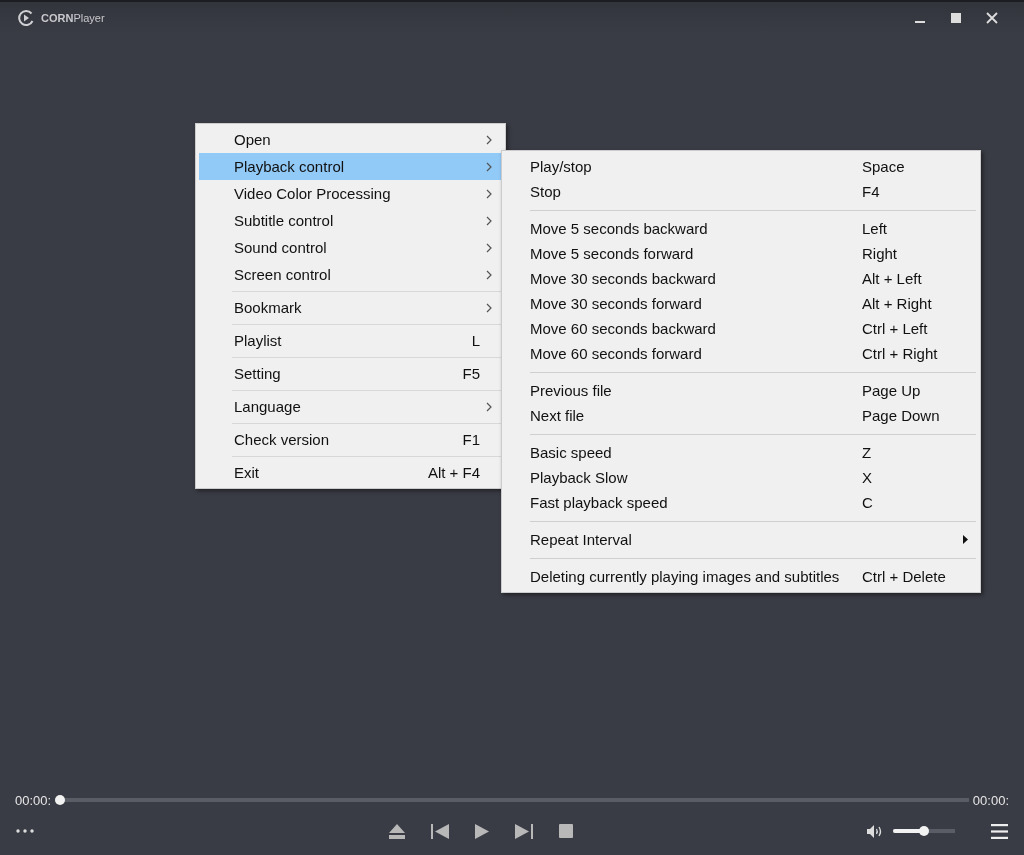  I want to click on shortcut-label: Ctrl + Right, so click(900, 353).